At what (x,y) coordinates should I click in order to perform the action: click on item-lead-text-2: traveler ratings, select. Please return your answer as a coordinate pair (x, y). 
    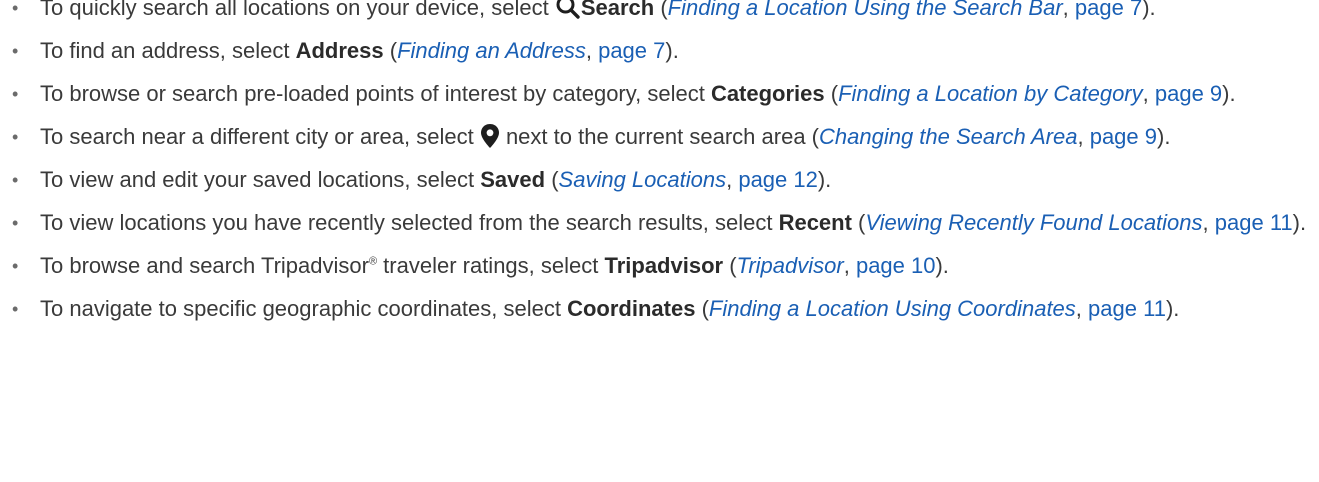
    Looking at the image, I should click on (491, 265).